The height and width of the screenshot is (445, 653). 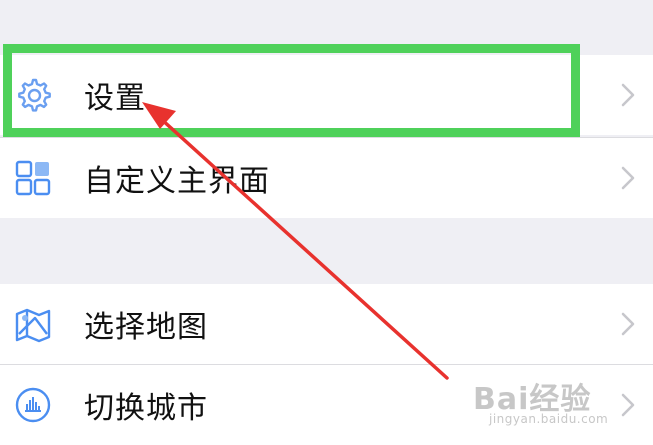 What do you see at coordinates (549, 419) in the screenshot?
I see `watermark-url: jingyan.baidu.com` at bounding box center [549, 419].